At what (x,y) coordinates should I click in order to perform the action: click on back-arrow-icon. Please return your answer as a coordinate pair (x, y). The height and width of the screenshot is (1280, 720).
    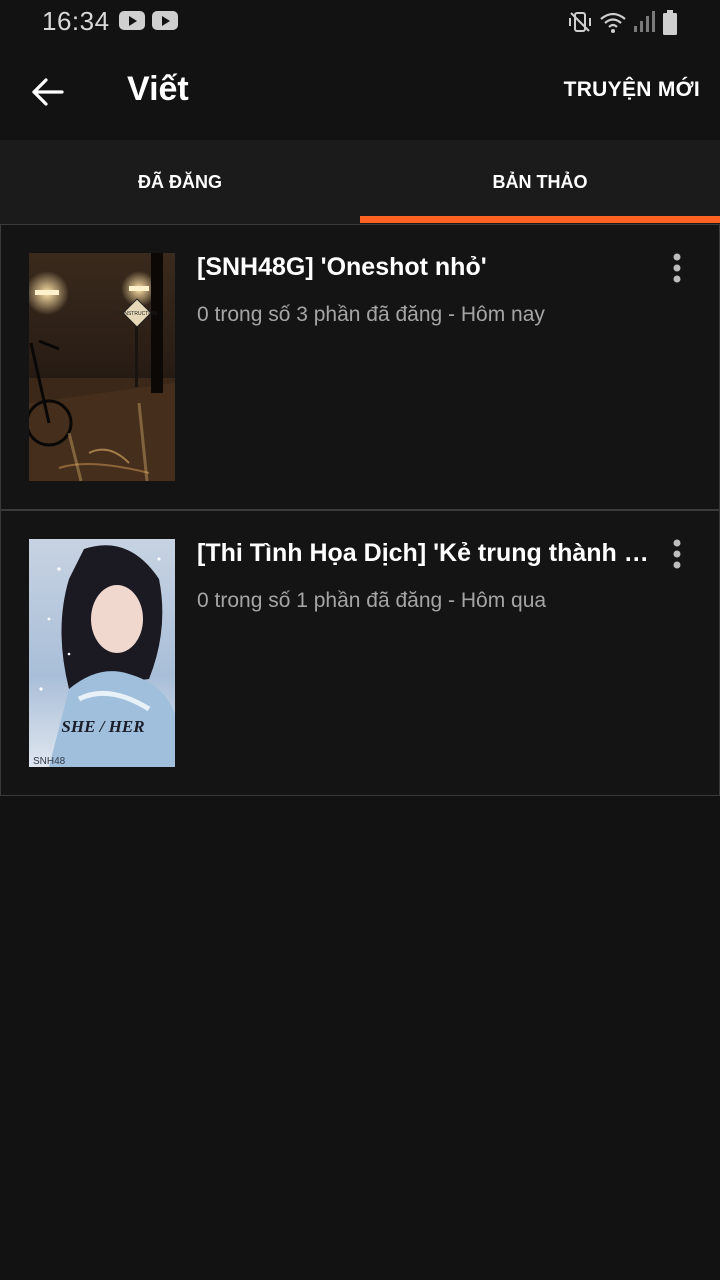
    Looking at the image, I should click on (48, 92).